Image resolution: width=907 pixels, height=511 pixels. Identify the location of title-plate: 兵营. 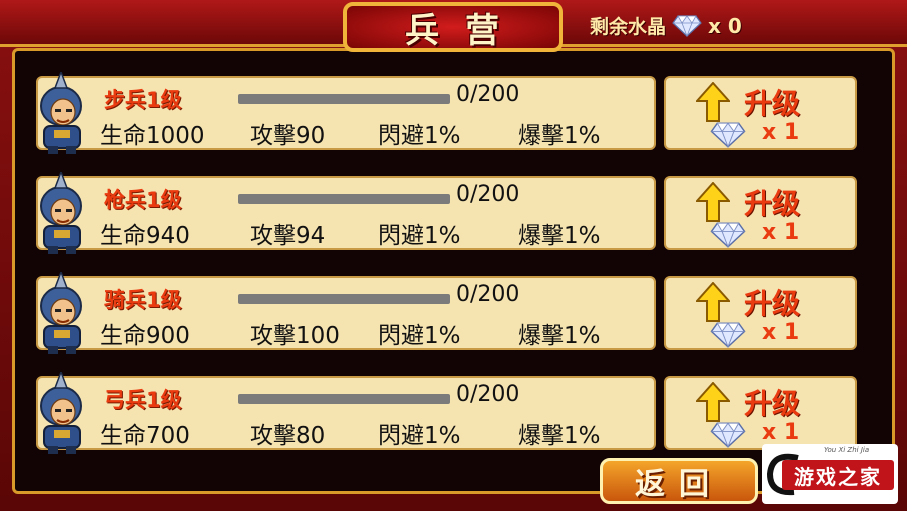
(453, 27).